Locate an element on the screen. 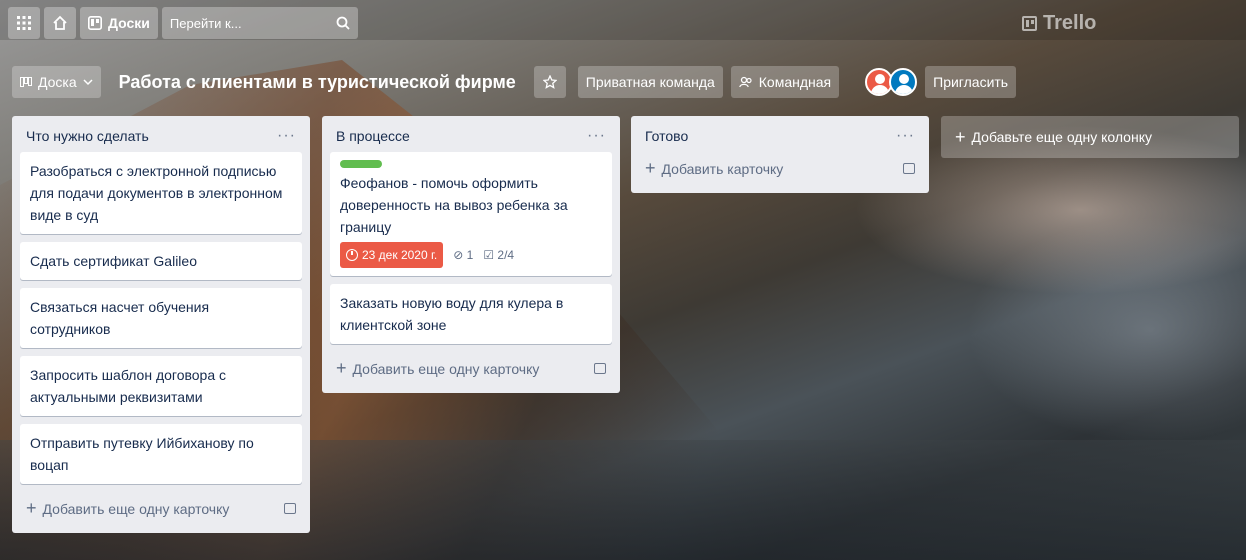 Image resolution: width=1246 pixels, height=560 pixels. list-header: Что нужно сделать ··· is located at coordinates (161, 136).